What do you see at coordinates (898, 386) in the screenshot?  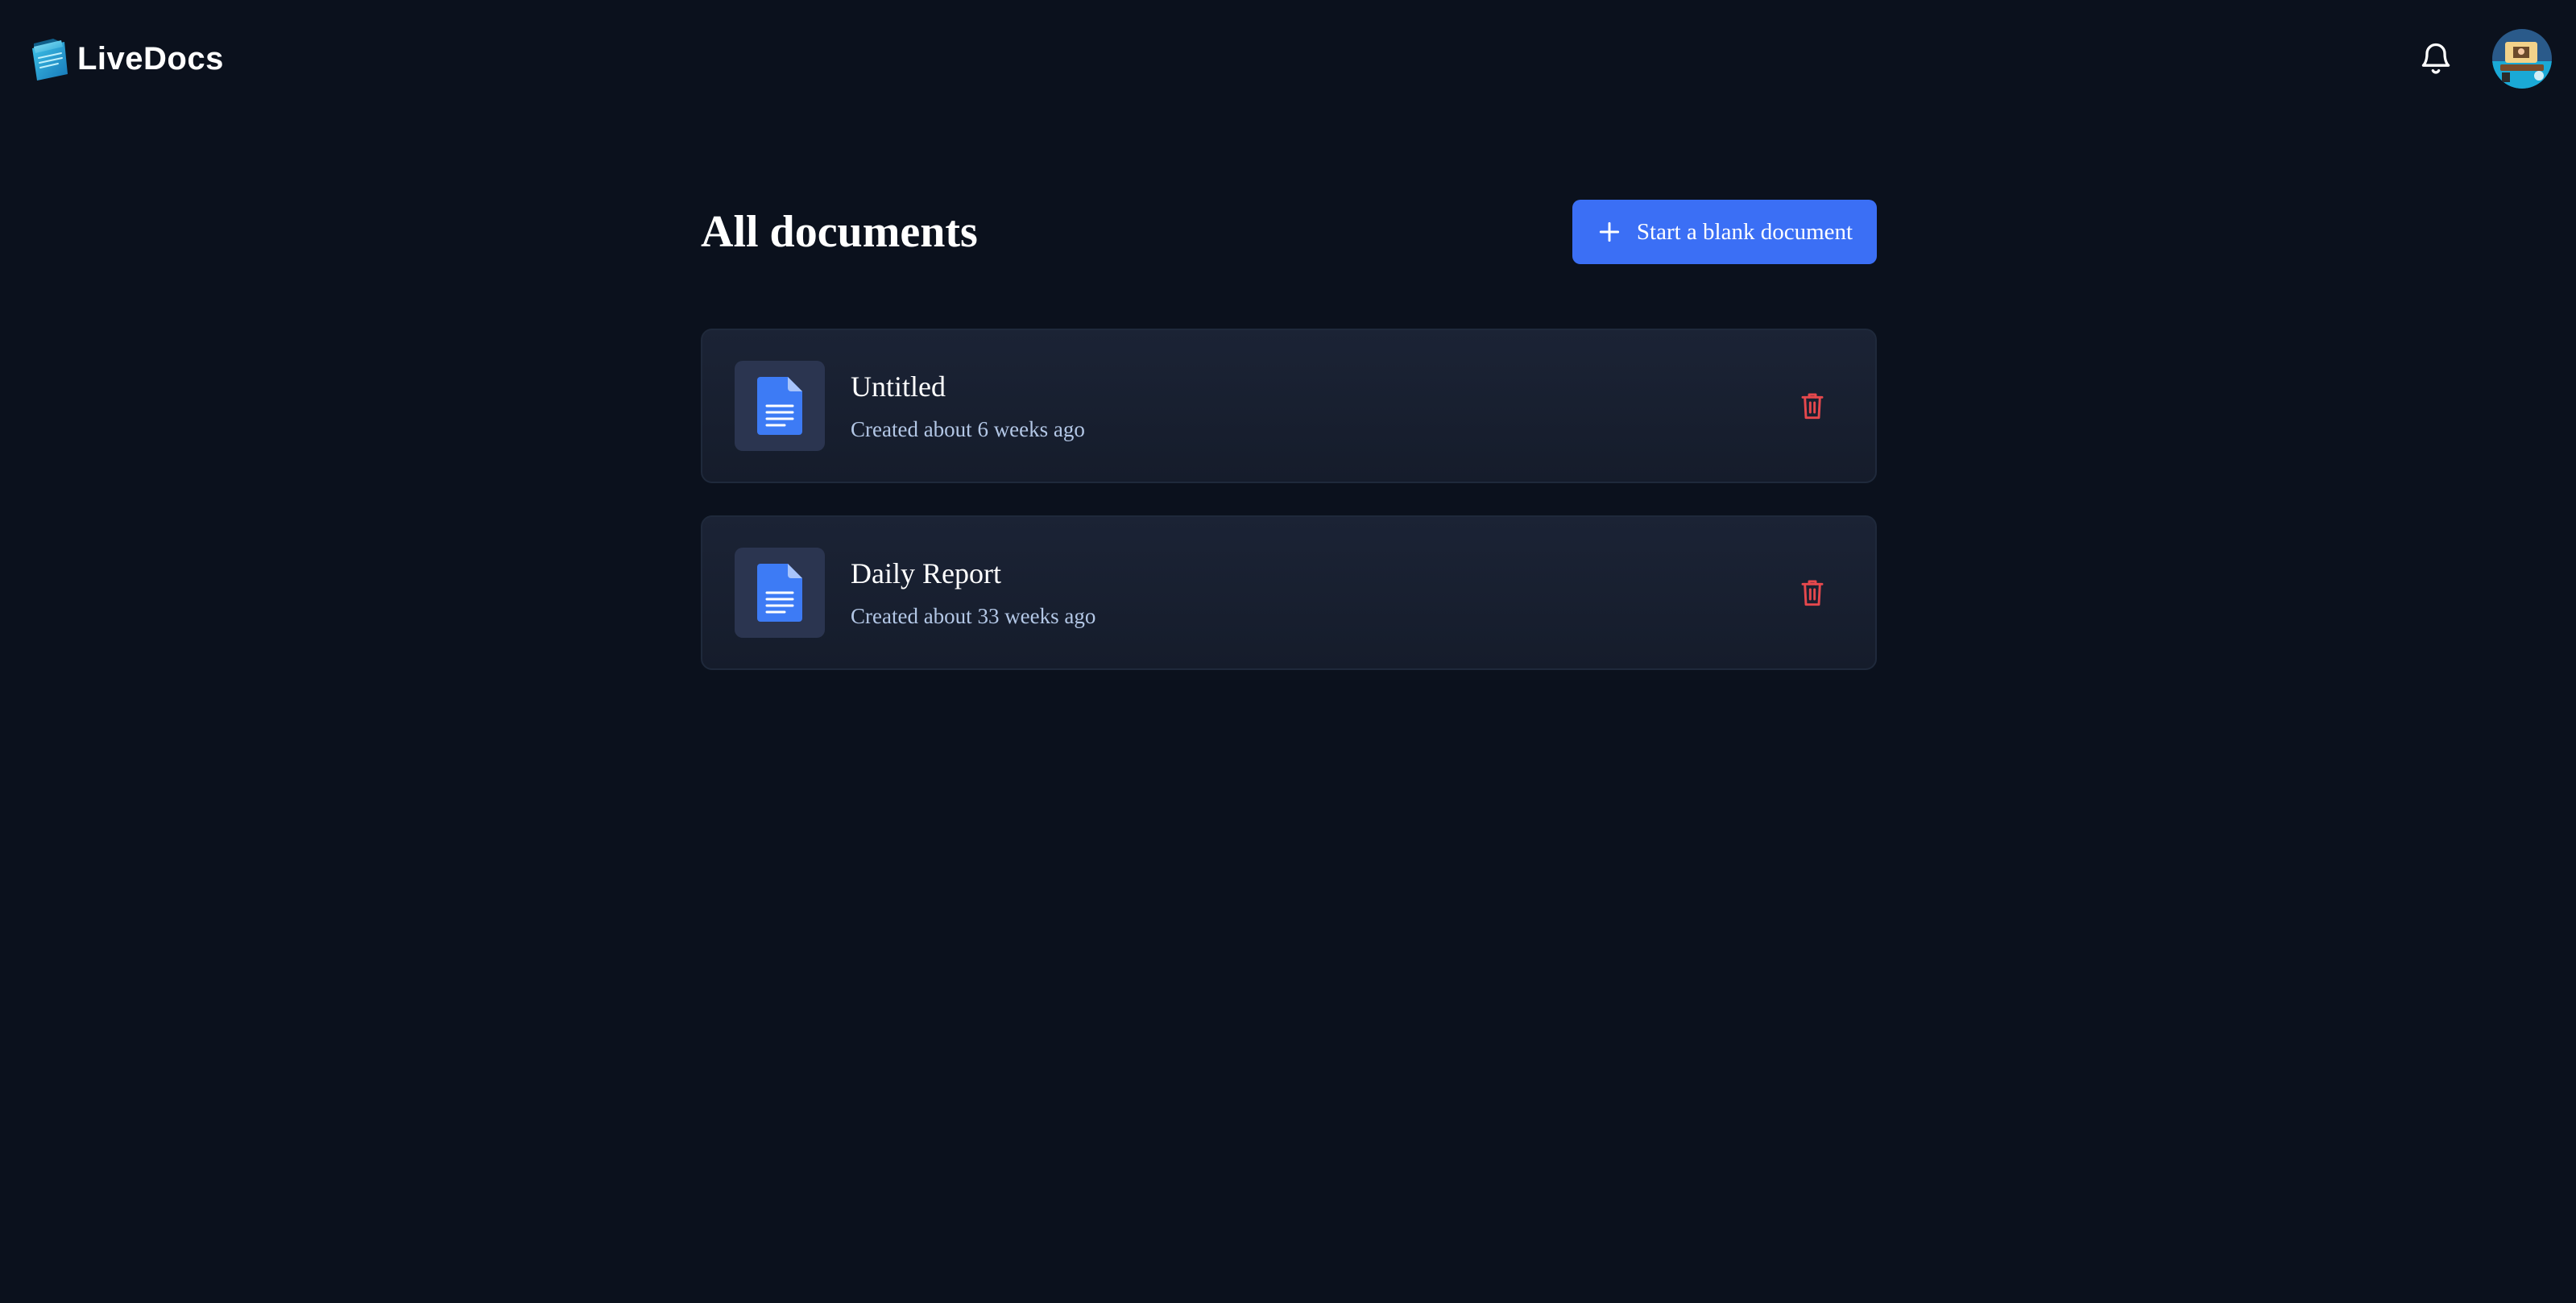 I see `document-title: Untitled` at bounding box center [898, 386].